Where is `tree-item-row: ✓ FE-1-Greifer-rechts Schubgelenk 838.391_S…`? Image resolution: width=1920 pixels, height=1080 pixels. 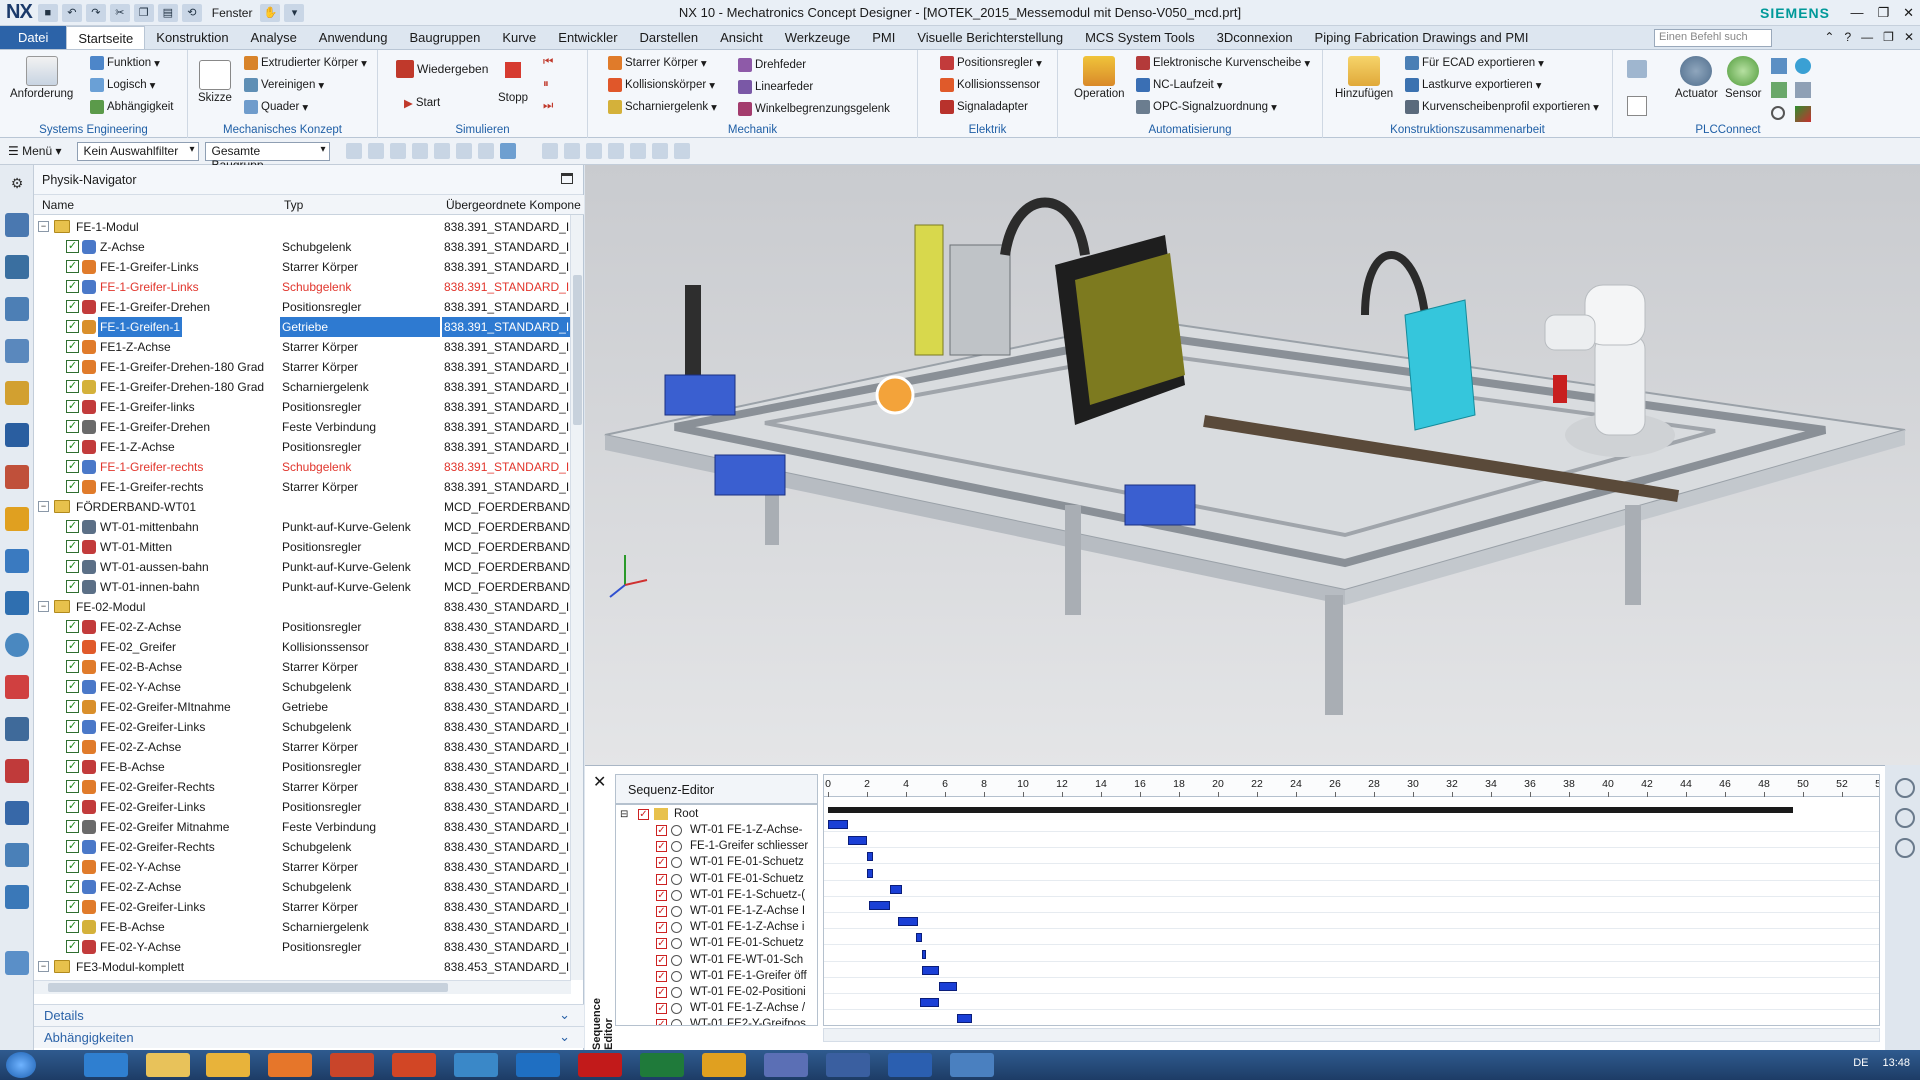 tree-item-row: ✓ FE-1-Greifer-rechts Schubgelenk 838.391_S… is located at coordinates (302, 467).